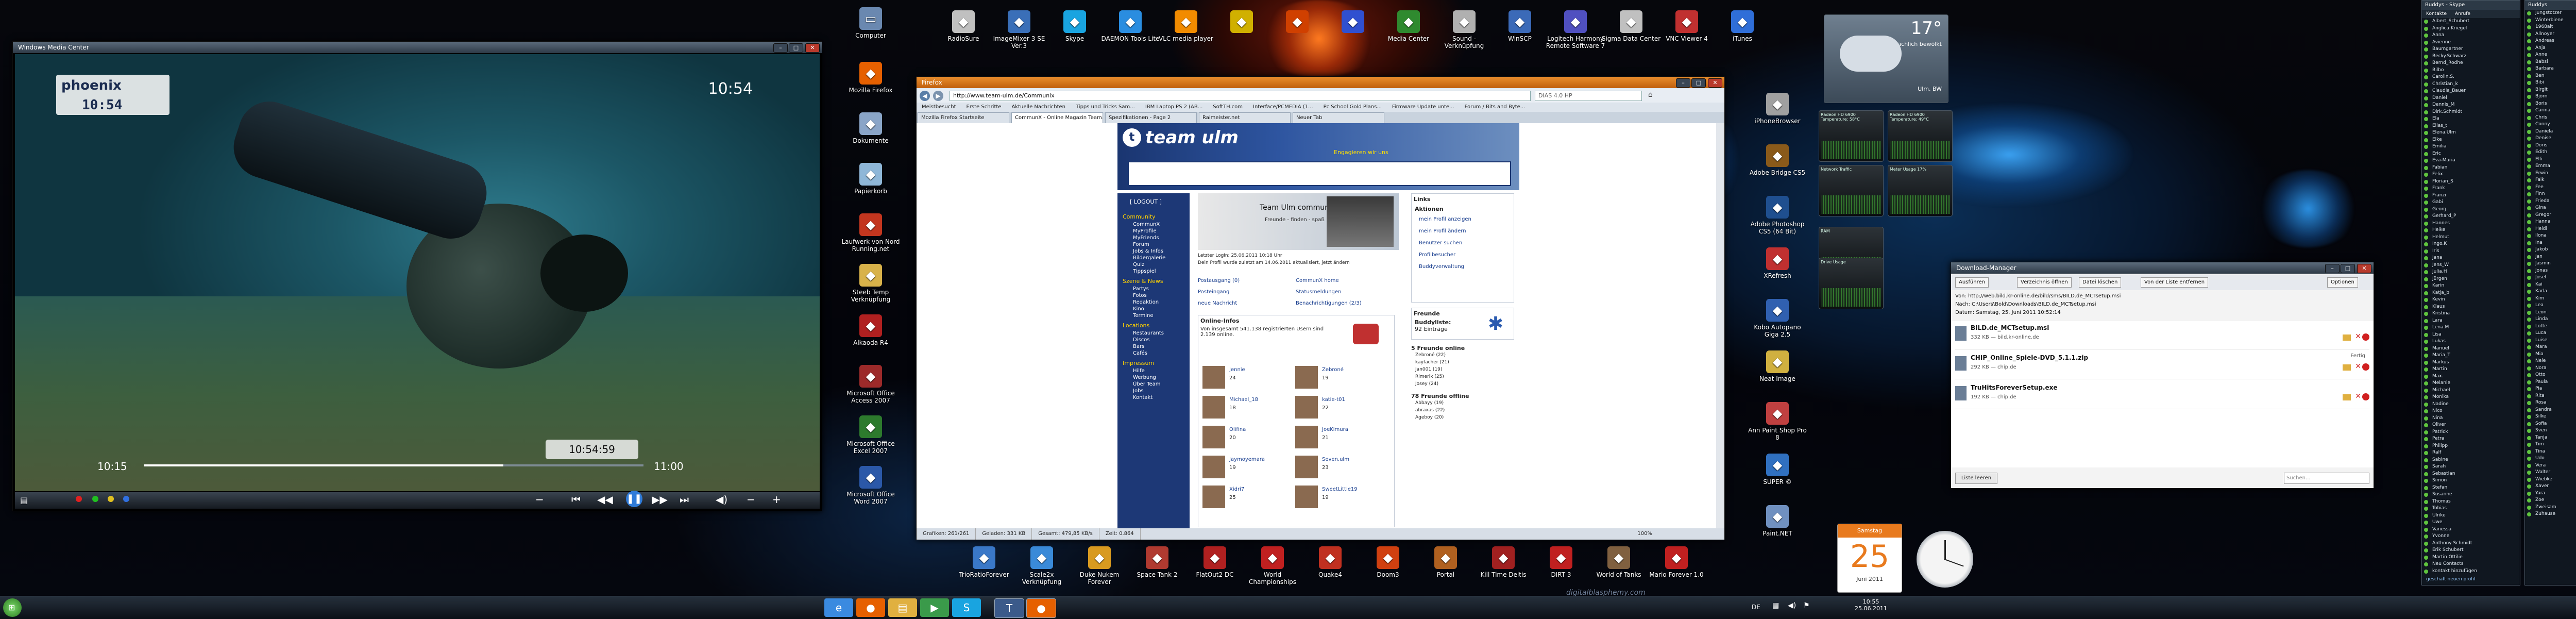 The height and width of the screenshot is (619, 2576). Describe the element at coordinates (1588, 96) in the screenshot. I see `search-field: DIAS 4.0 HP` at that location.